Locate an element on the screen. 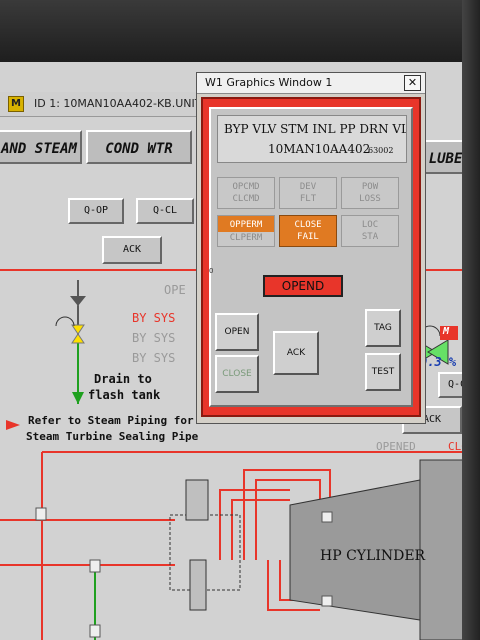  valve-code: 63002 is located at coordinates (381, 150).